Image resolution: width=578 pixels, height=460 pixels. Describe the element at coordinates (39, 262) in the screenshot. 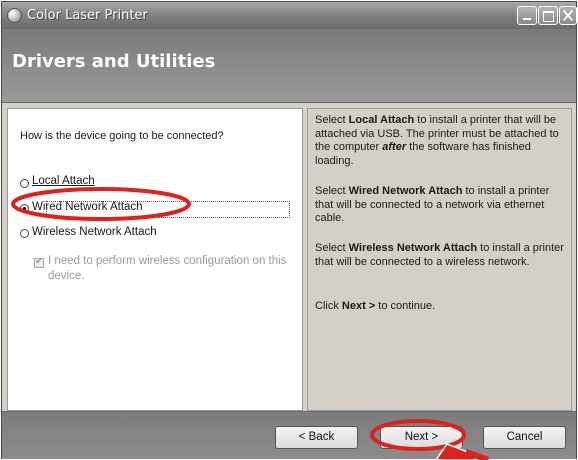

I see `wireless-config-checkbox` at that location.